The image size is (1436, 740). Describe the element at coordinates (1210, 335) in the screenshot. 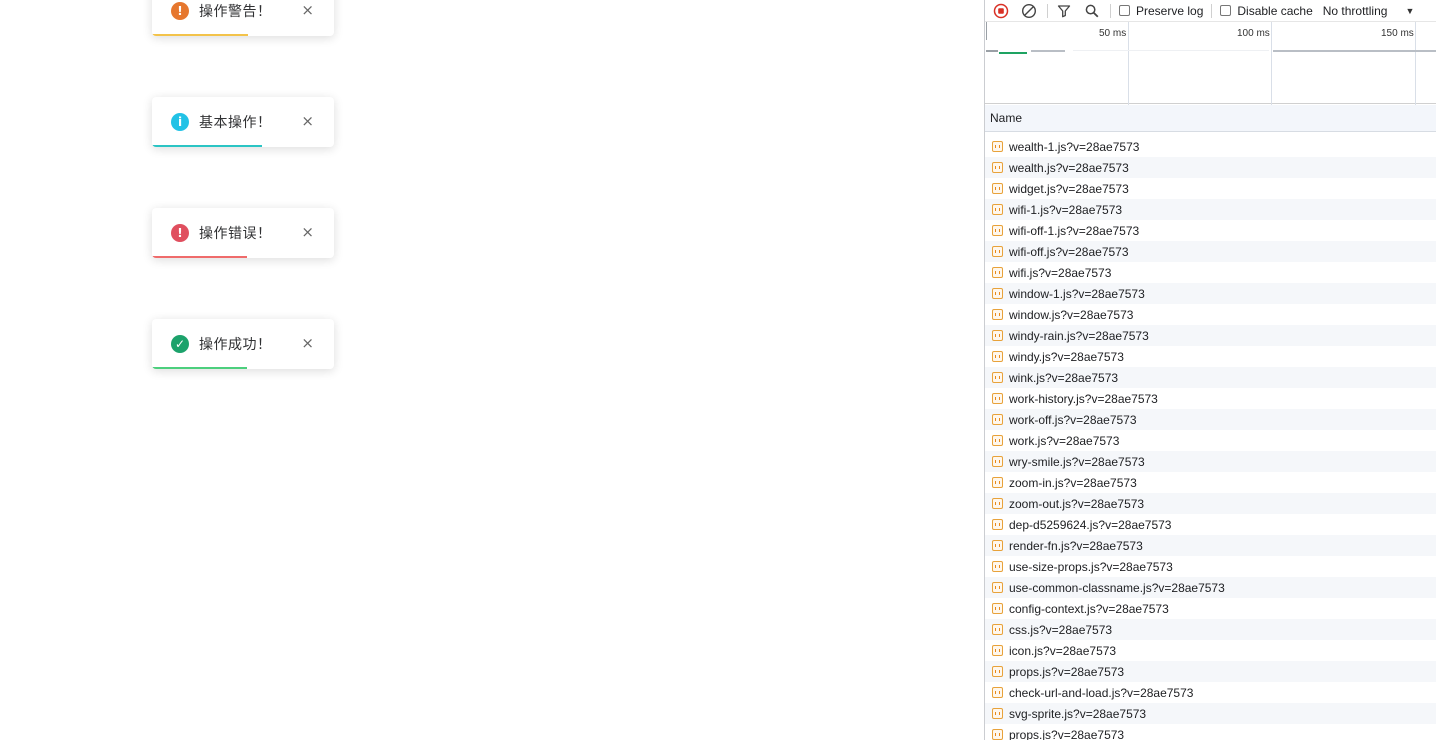

I see `request-row: windy-rain.js?v=28ae7573` at that location.